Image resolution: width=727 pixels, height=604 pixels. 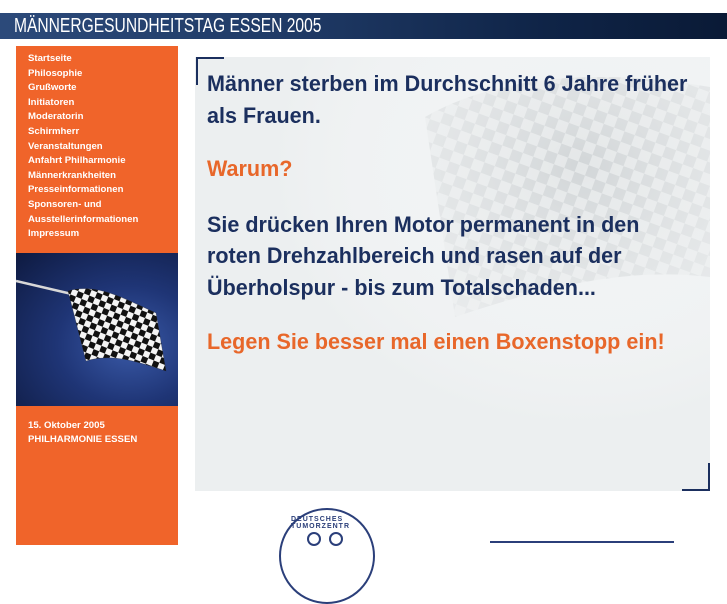 What do you see at coordinates (83, 190) in the screenshot?
I see `nav-item-presseinformationen: Presseinformationen` at bounding box center [83, 190].